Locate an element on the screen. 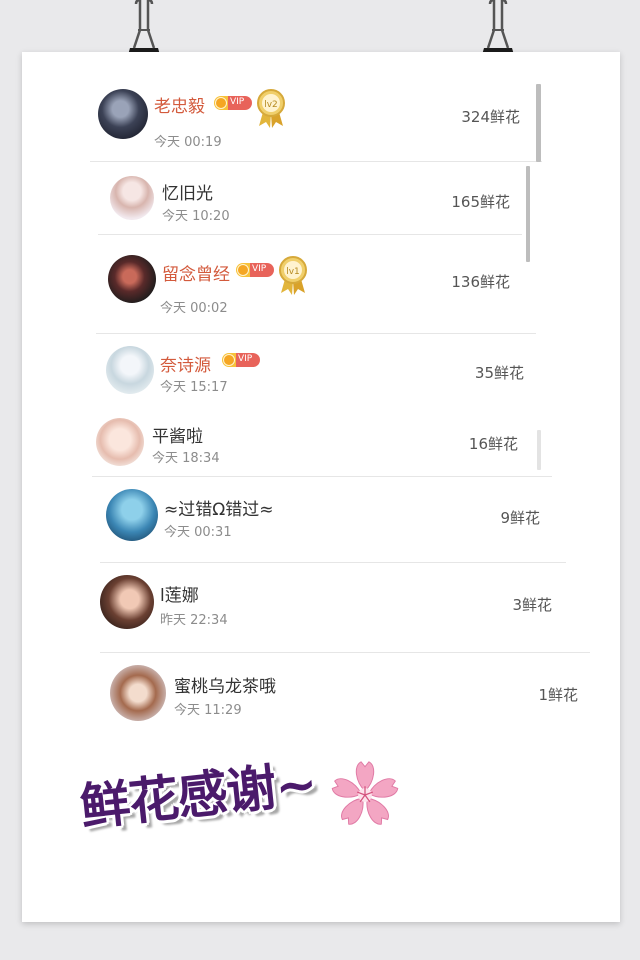 The height and width of the screenshot is (960, 640). level-medal-icon: lv2 is located at coordinates (271, 108).